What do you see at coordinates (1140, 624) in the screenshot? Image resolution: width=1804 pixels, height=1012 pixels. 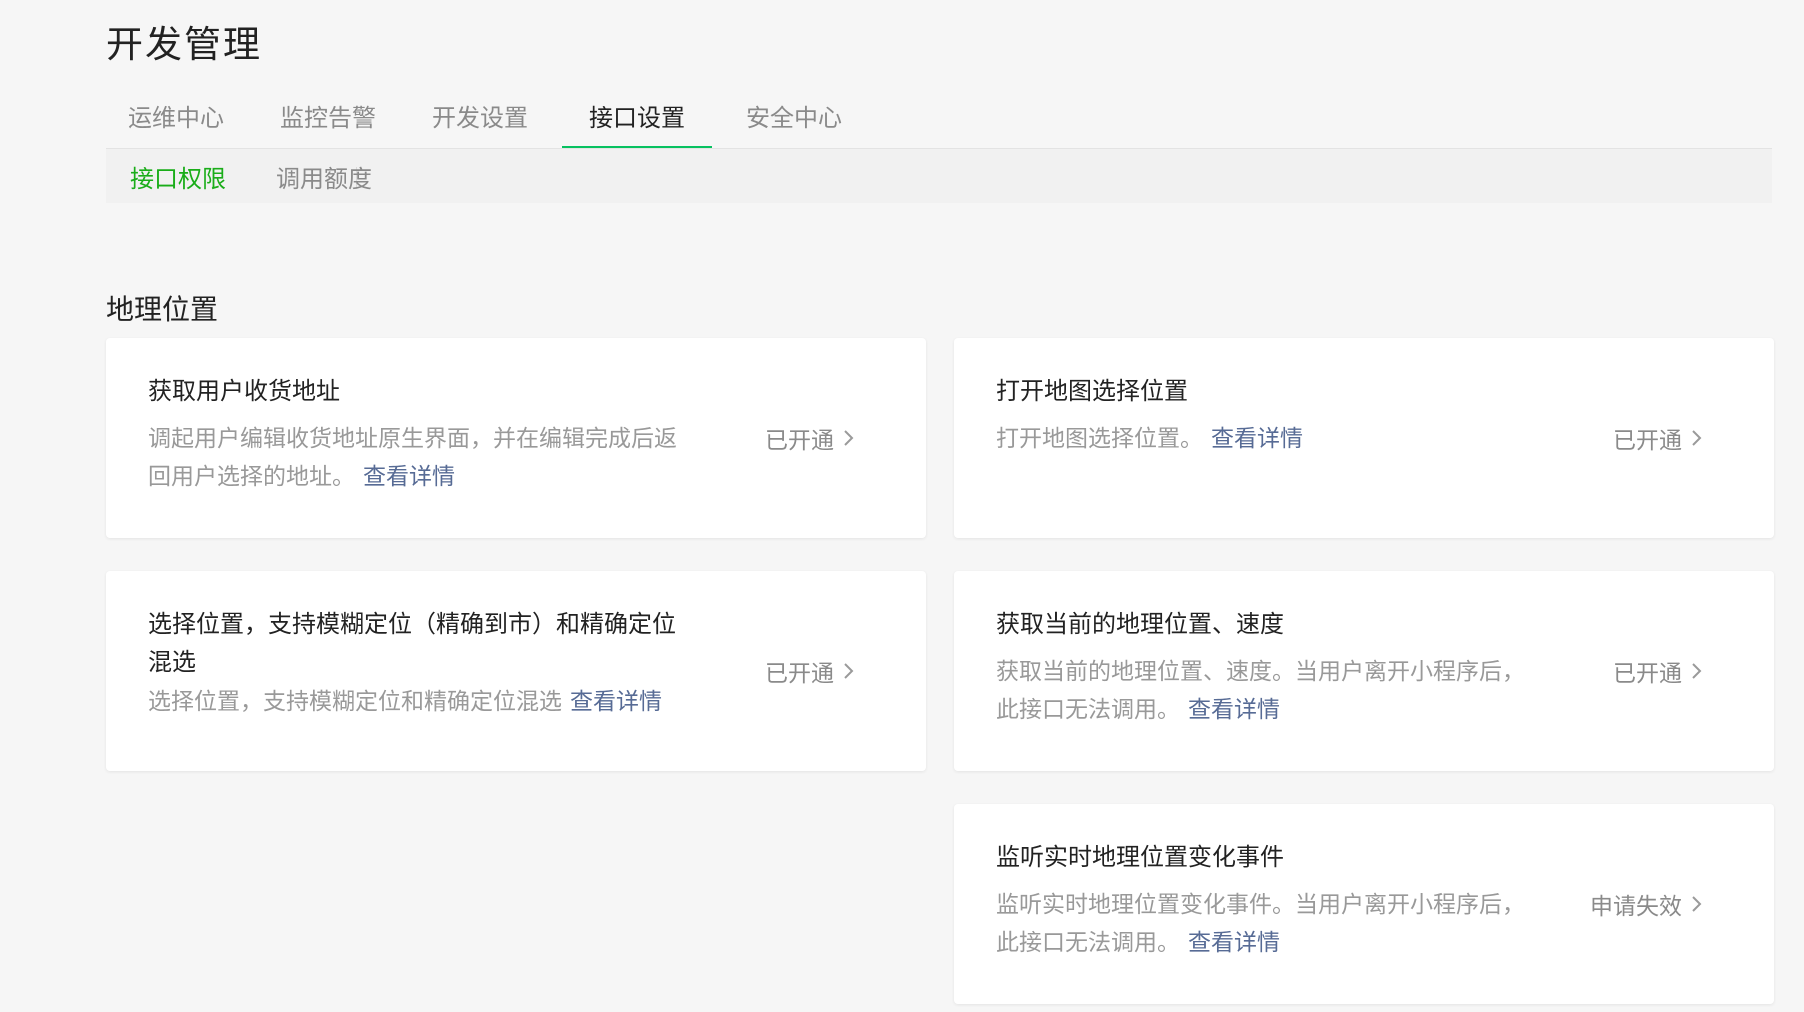 I see `card-title: 获取当前的地理位置、速度` at bounding box center [1140, 624].